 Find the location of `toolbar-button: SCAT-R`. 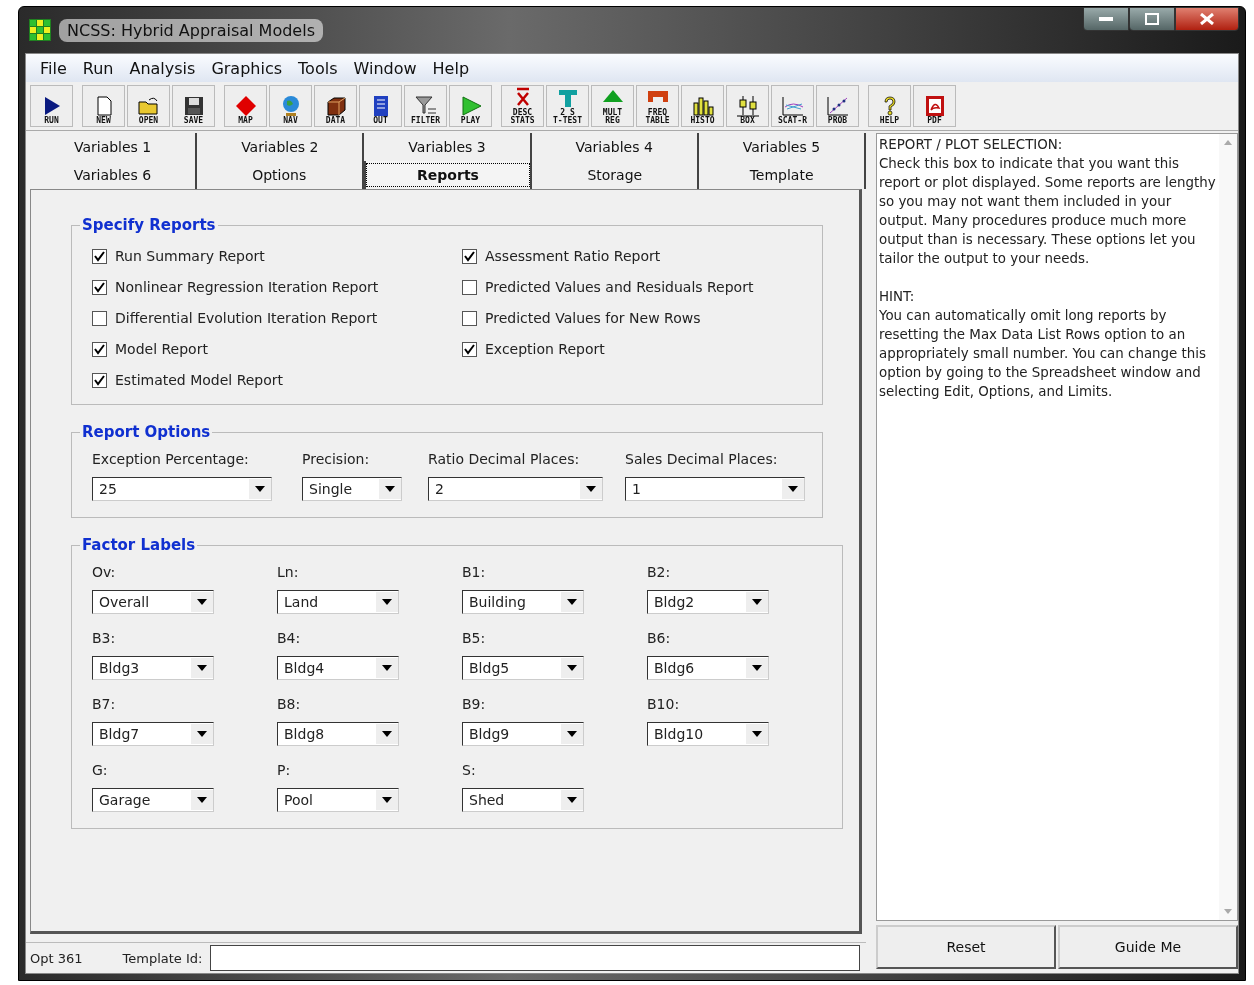

toolbar-button: SCAT-R is located at coordinates (792, 106).